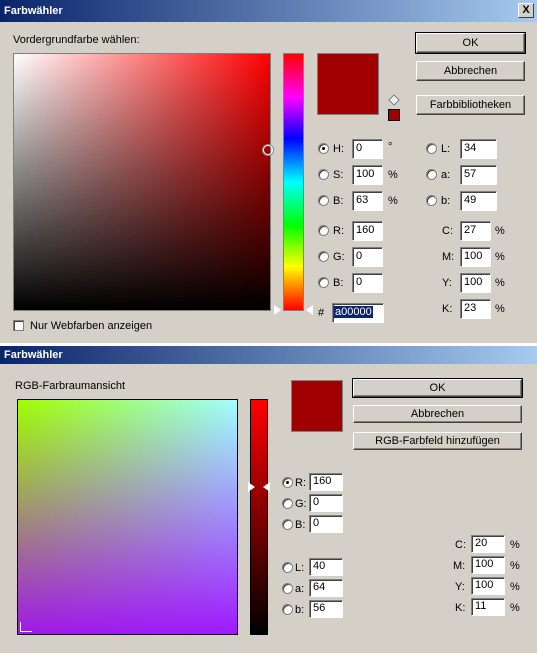  I want to click on rgb-color-field, so click(127, 517).